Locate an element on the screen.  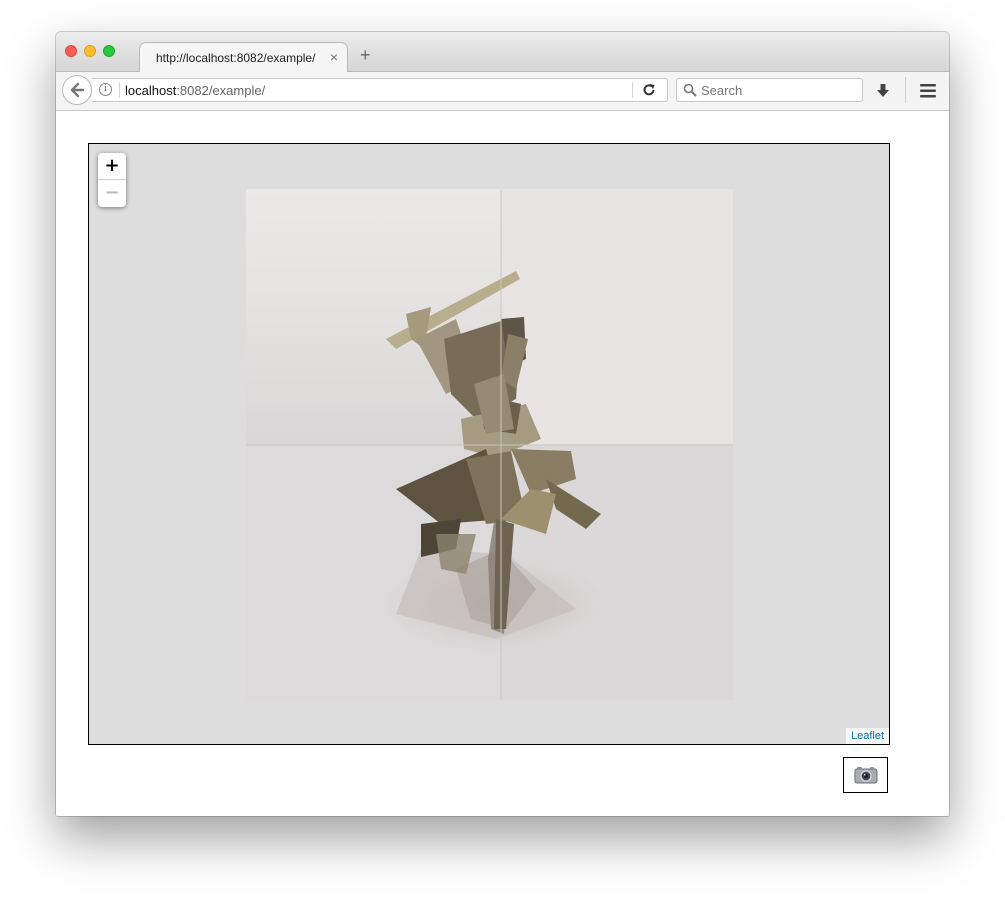
zoom-in-button: + is located at coordinates (112, 166).